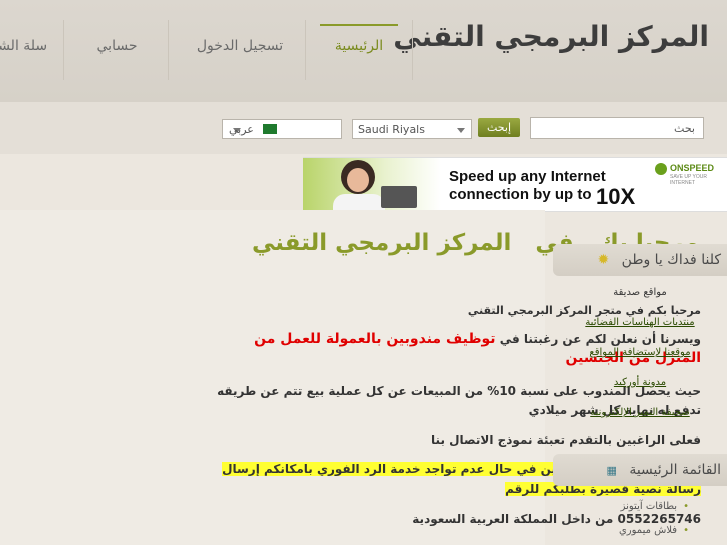 The height and width of the screenshot is (545, 727). What do you see at coordinates (375, 339) in the screenshot?
I see `recruitment-highlight: توظيف مندوبين بالعمولة للعمل من` at bounding box center [375, 339].